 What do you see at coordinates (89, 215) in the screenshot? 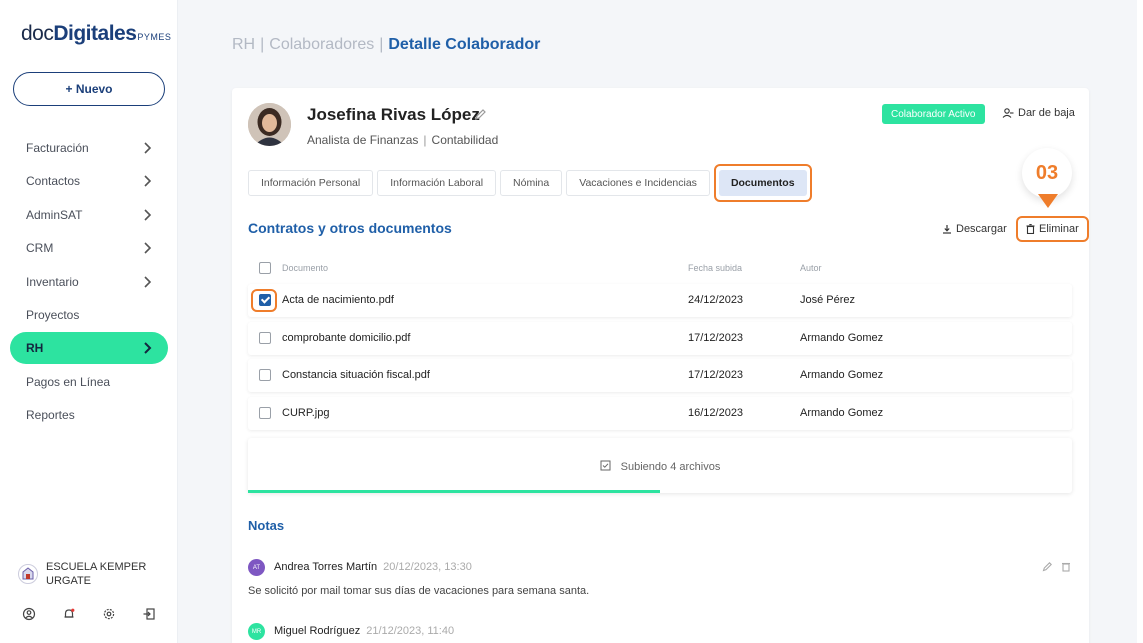
I see `sidebar-item-adminsat: AdminSAT` at bounding box center [89, 215].